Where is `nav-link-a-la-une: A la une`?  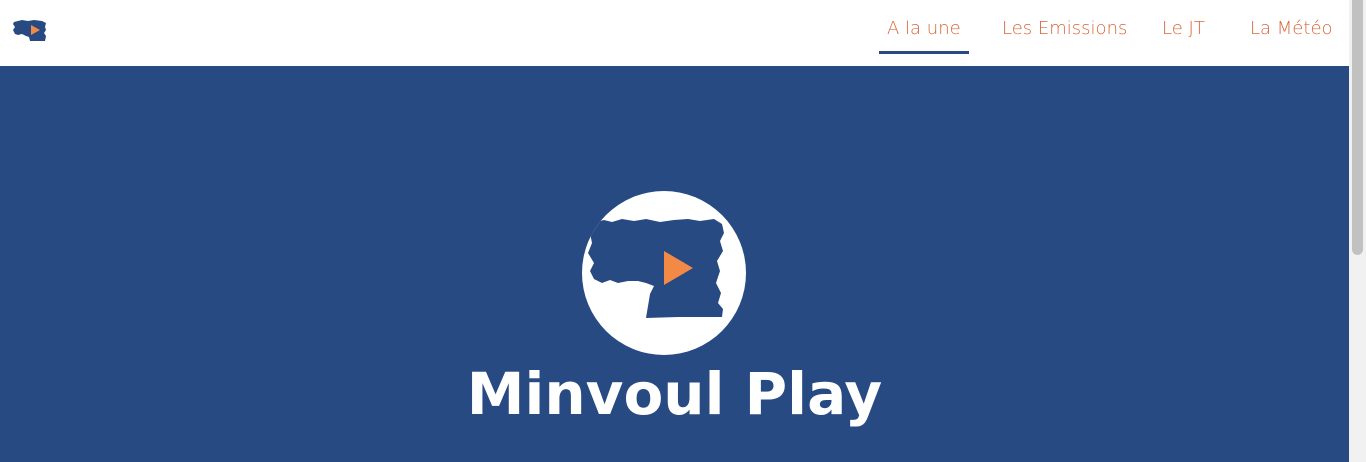
nav-link-a-la-une: A la une is located at coordinates (924, 35).